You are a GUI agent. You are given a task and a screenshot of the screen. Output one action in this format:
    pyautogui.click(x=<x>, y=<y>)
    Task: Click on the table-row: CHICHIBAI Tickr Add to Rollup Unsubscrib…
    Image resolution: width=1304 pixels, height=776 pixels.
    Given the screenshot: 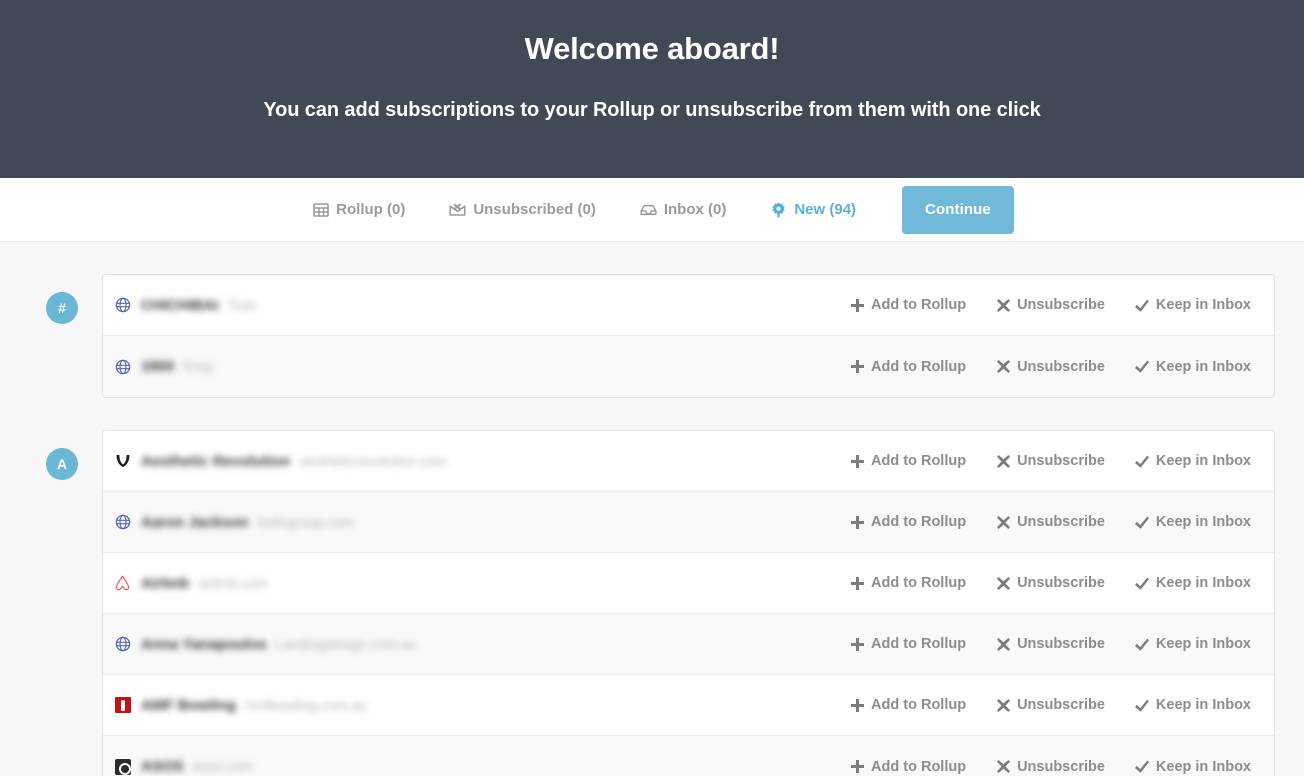 What is the action you would take?
    pyautogui.click(x=688, y=305)
    